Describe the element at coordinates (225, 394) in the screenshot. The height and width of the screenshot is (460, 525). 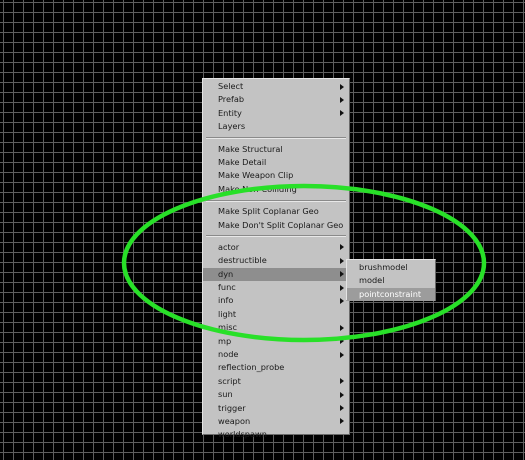
I see `menu-item-label: sun` at that location.